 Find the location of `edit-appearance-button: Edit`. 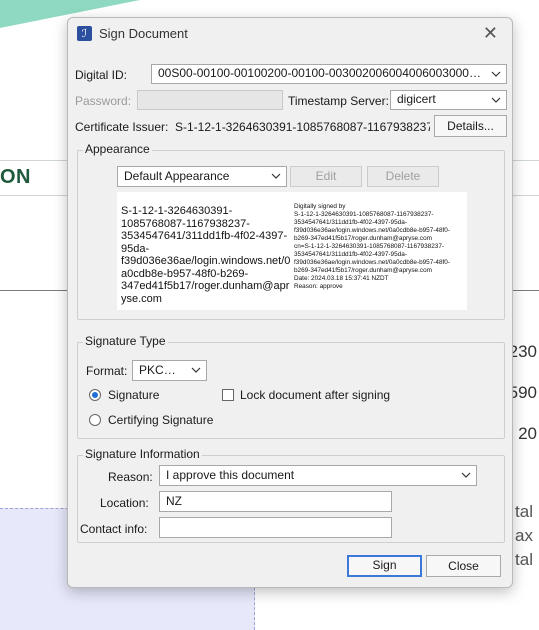

edit-appearance-button: Edit is located at coordinates (326, 176).